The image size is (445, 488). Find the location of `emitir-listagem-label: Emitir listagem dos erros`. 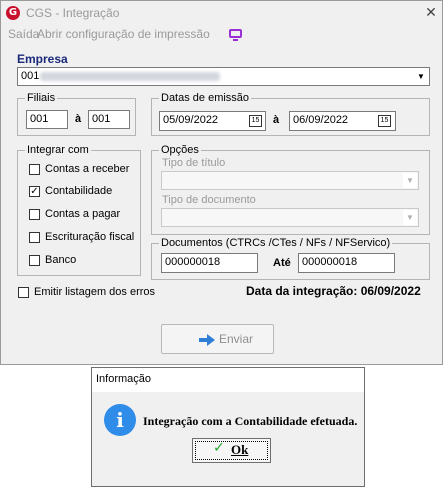

emitir-listagem-label: Emitir listagem dos erros is located at coordinates (95, 292).